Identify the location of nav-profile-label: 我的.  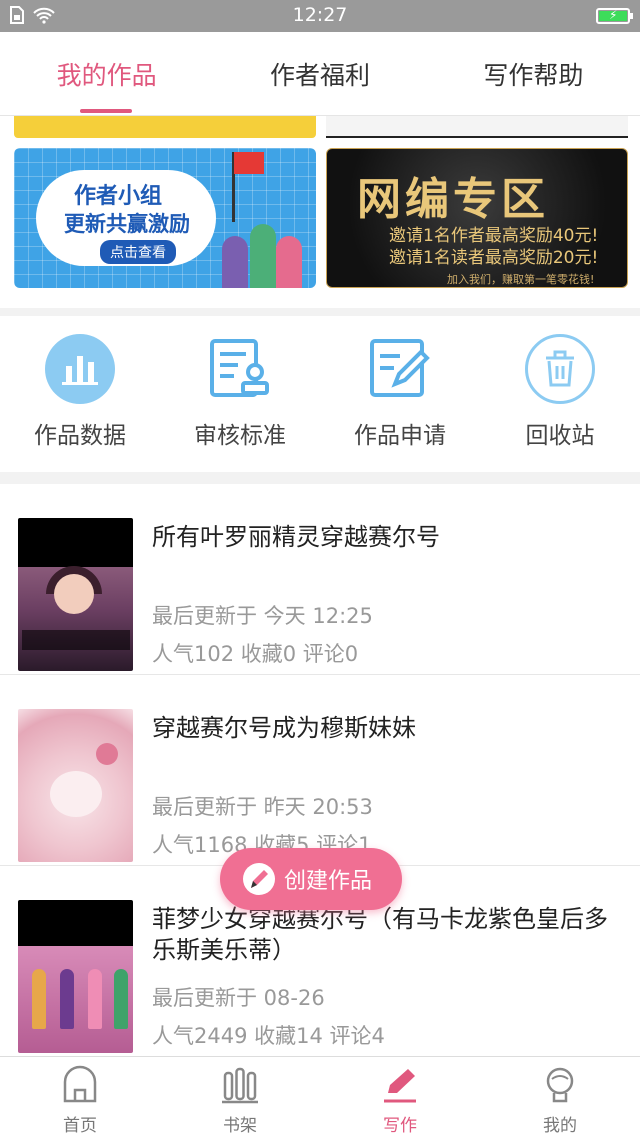
(560, 1126).